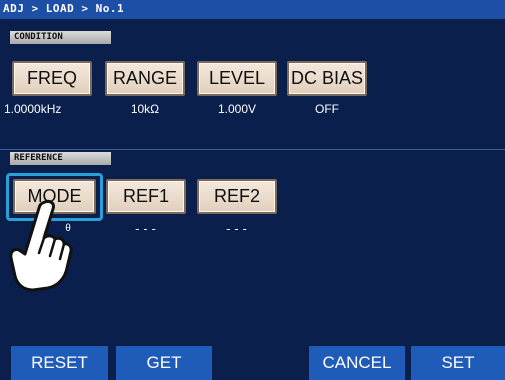  I want to click on ref1-value: ---, so click(146, 229).